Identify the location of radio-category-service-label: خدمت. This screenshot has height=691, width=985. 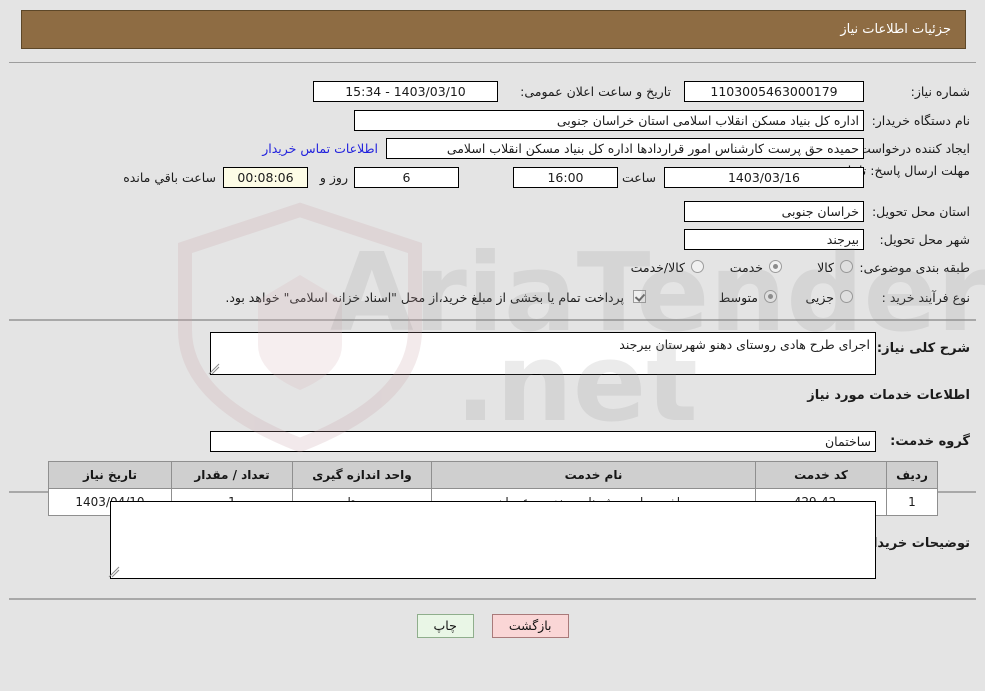
(746, 267).